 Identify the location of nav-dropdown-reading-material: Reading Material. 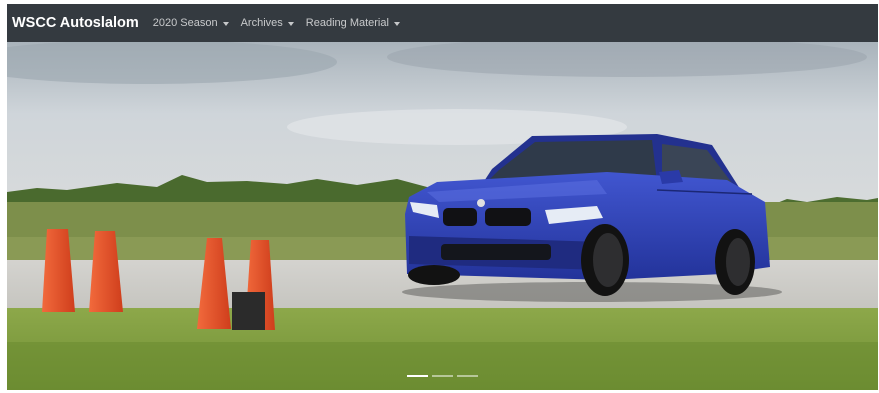
(353, 23).